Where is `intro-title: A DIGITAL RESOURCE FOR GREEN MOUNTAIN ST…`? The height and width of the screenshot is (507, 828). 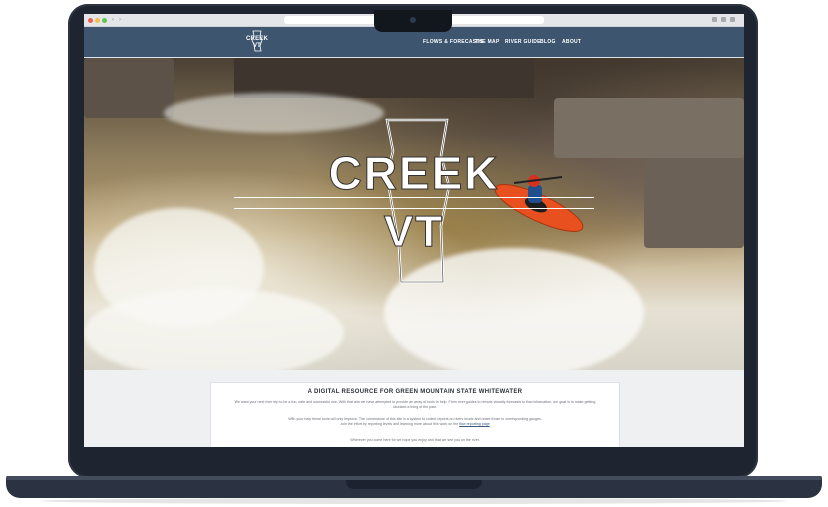
intro-title: A DIGITAL RESOURCE FOR GREEN MOUNTAIN ST… is located at coordinates (415, 392).